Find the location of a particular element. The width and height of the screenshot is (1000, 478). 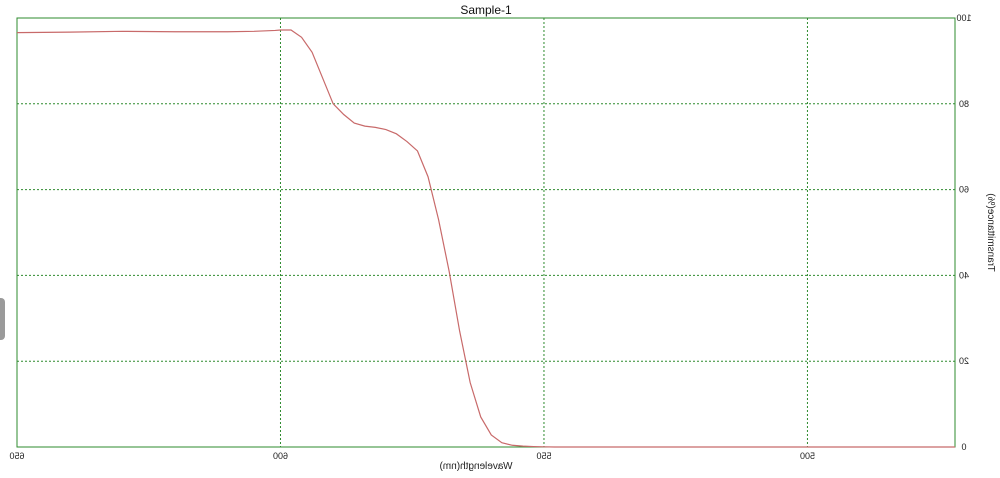

y-tick-label: 100 is located at coordinates (963, 18).